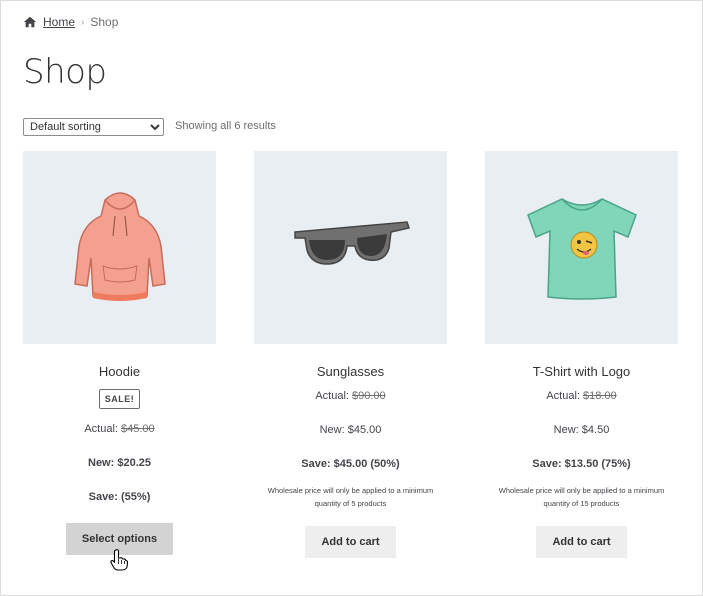 This screenshot has width=703, height=596. I want to click on breadcrumb-current: Shop, so click(104, 22).